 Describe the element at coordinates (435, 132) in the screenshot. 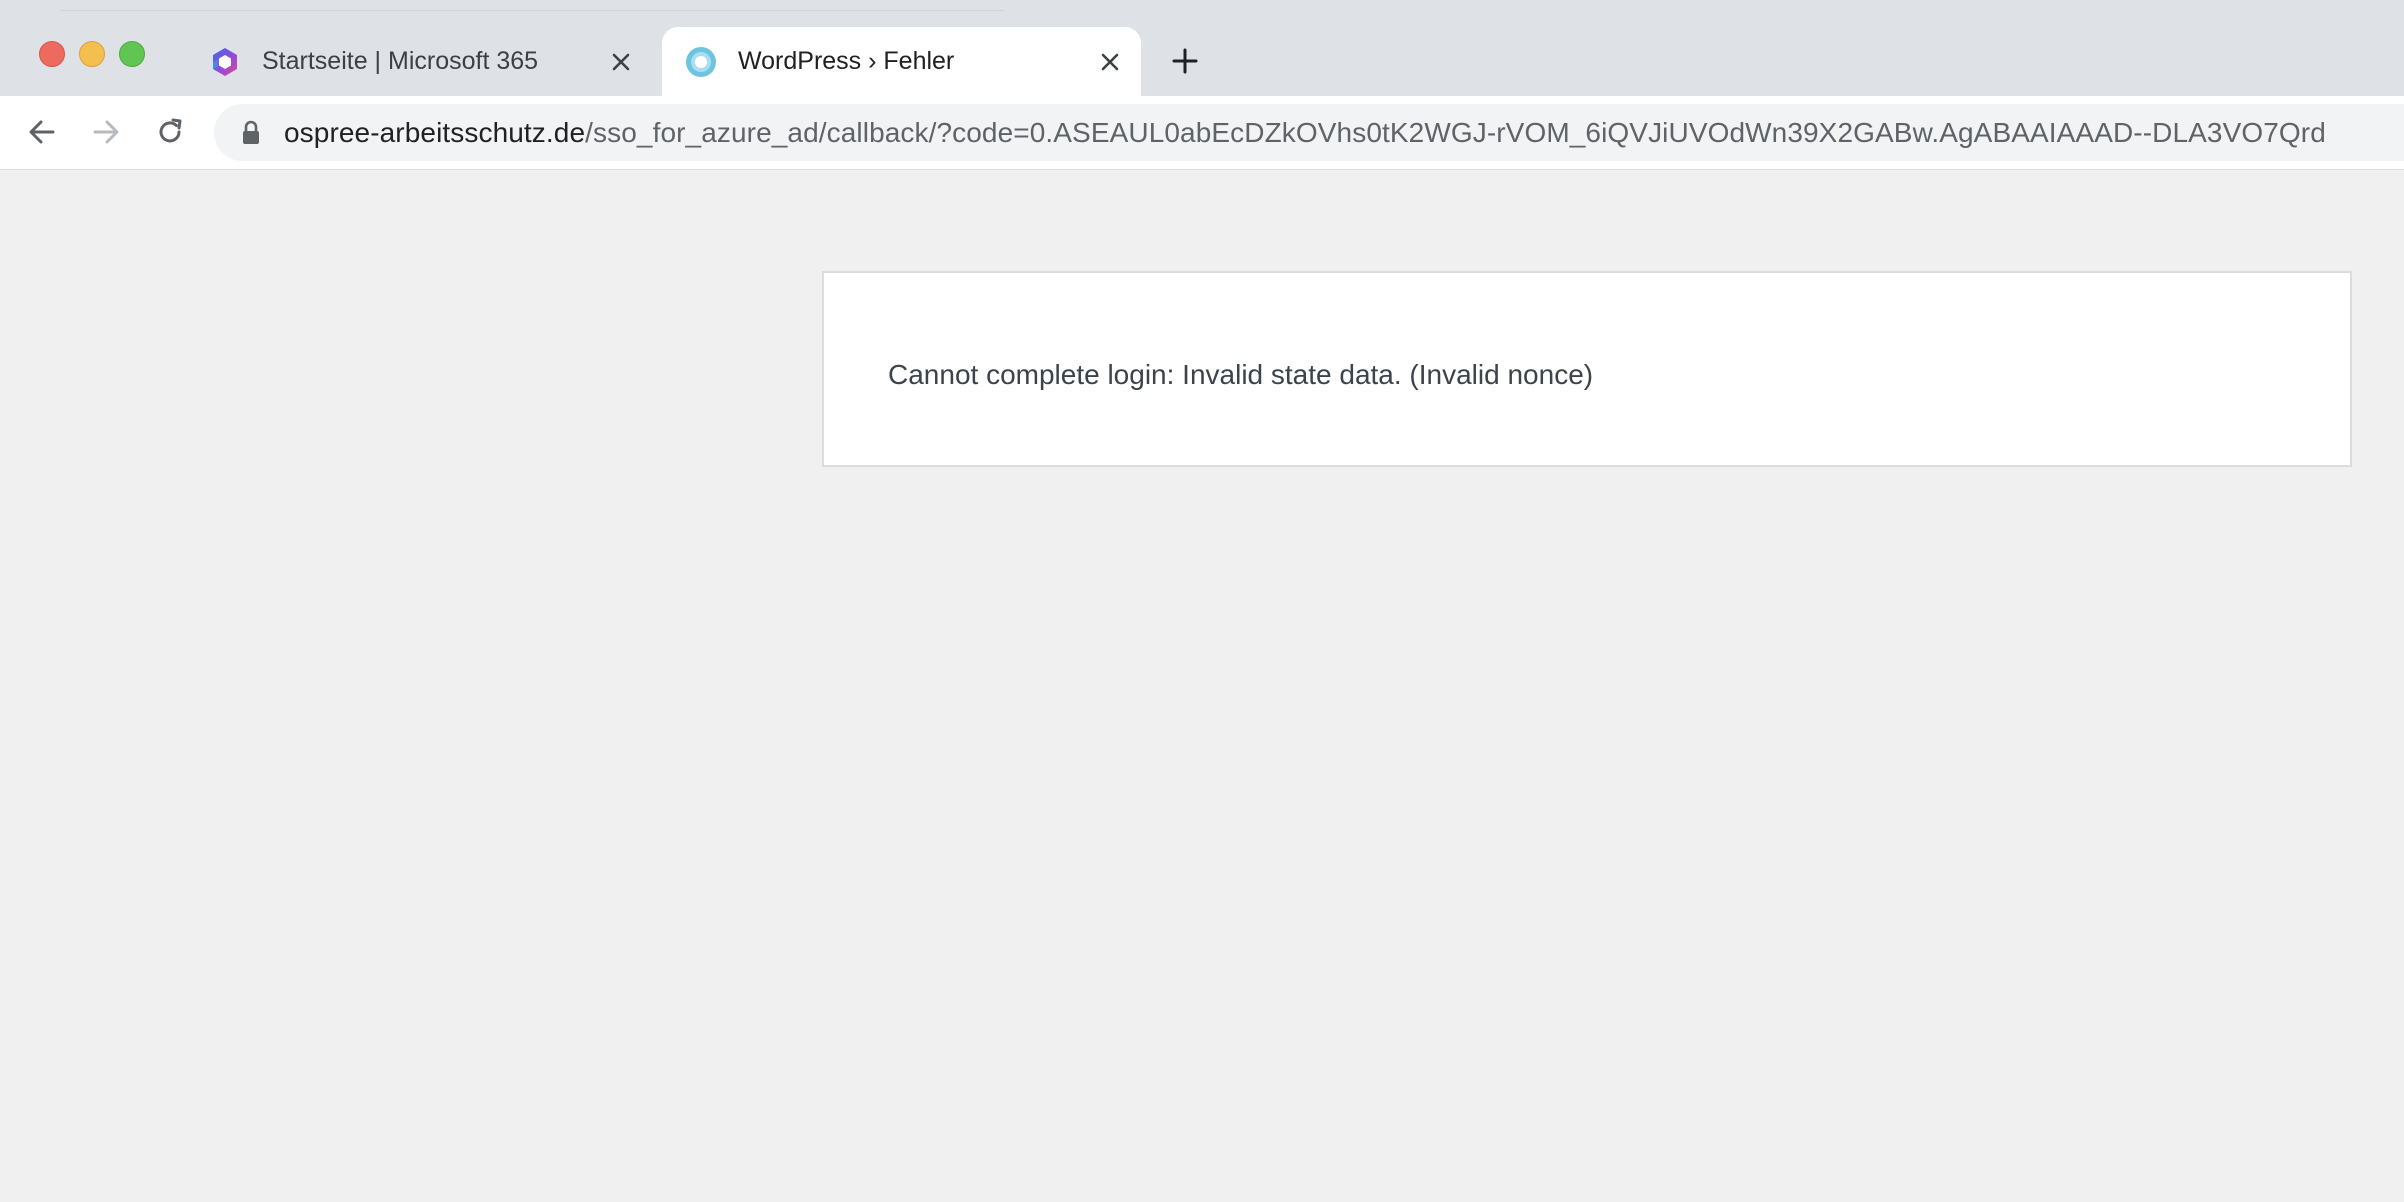

I see `url-host: ospree-arbeitsschutz.de` at that location.